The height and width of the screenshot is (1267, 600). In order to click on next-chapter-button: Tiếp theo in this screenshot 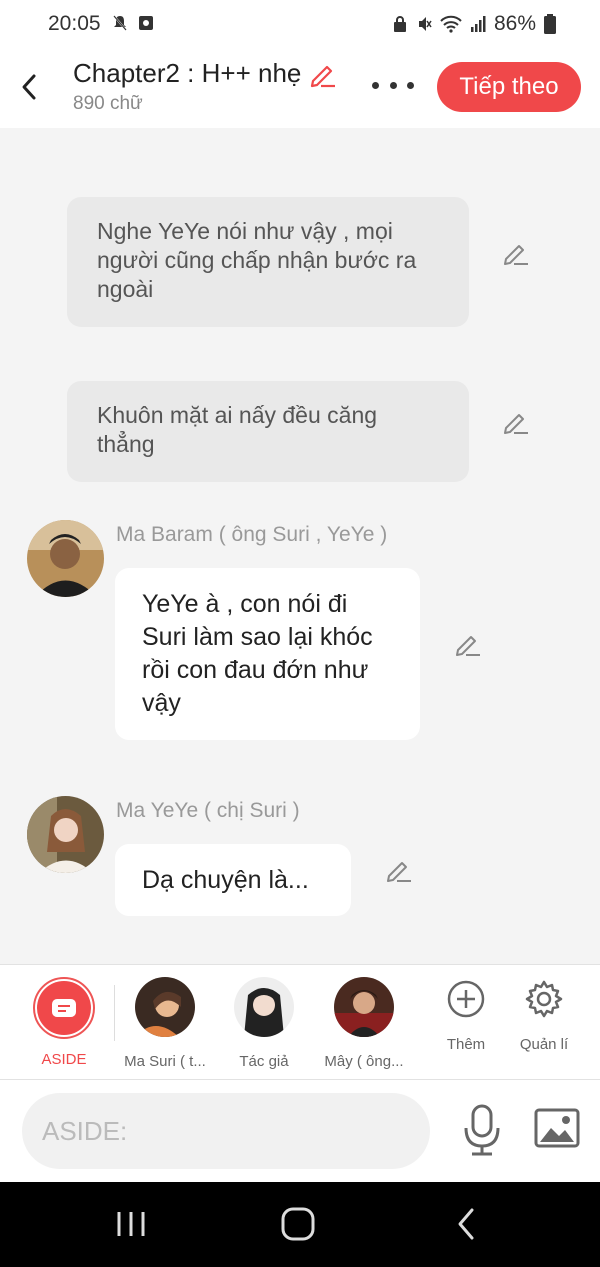, I will do `click(509, 87)`.